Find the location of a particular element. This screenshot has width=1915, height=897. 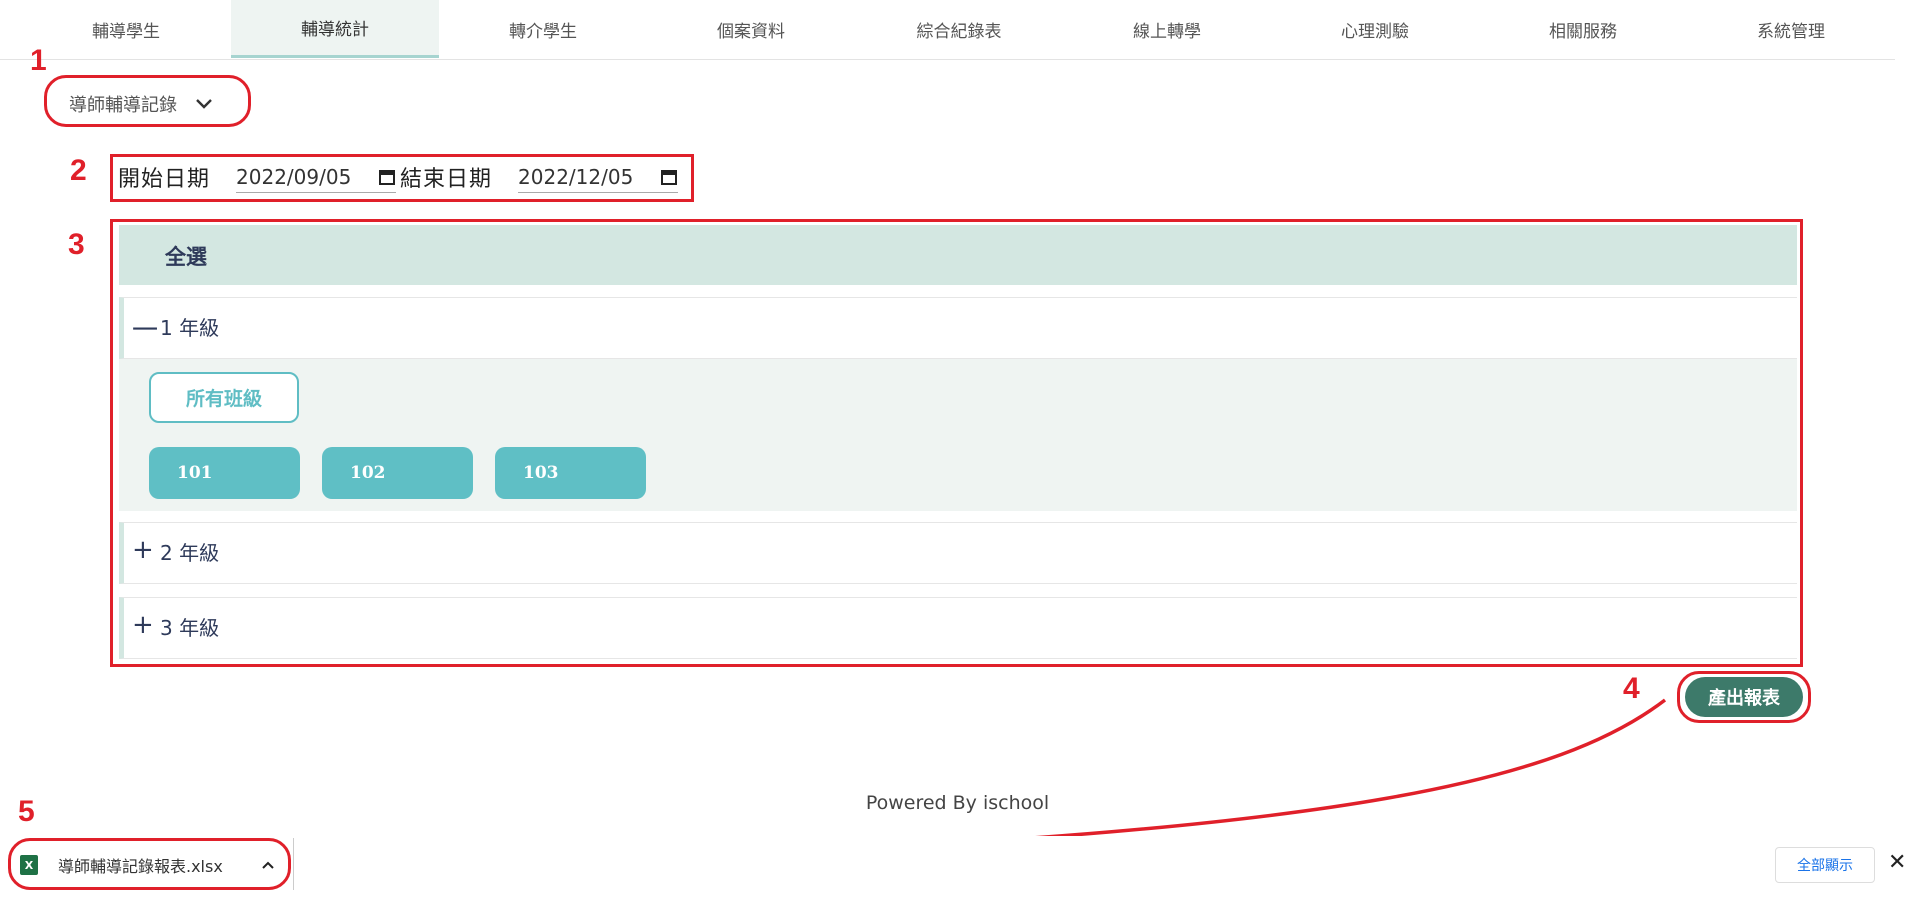

show-all-downloads-button: 全部顯示 is located at coordinates (1825, 865).